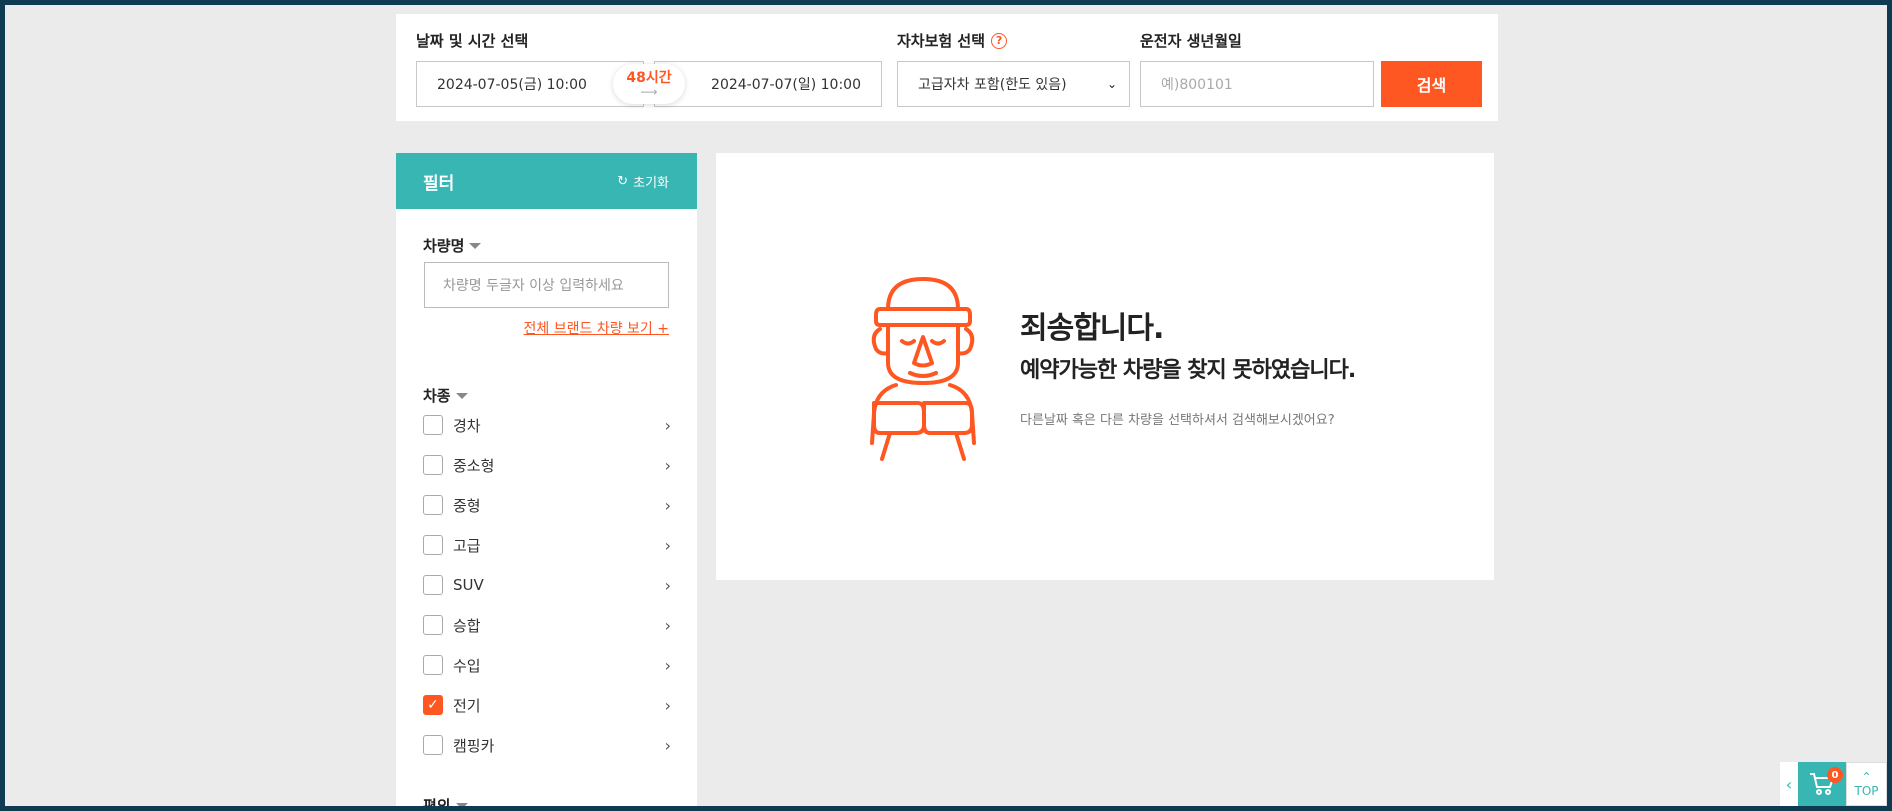  What do you see at coordinates (474, 465) in the screenshot?
I see `type-label: 중소형` at bounding box center [474, 465].